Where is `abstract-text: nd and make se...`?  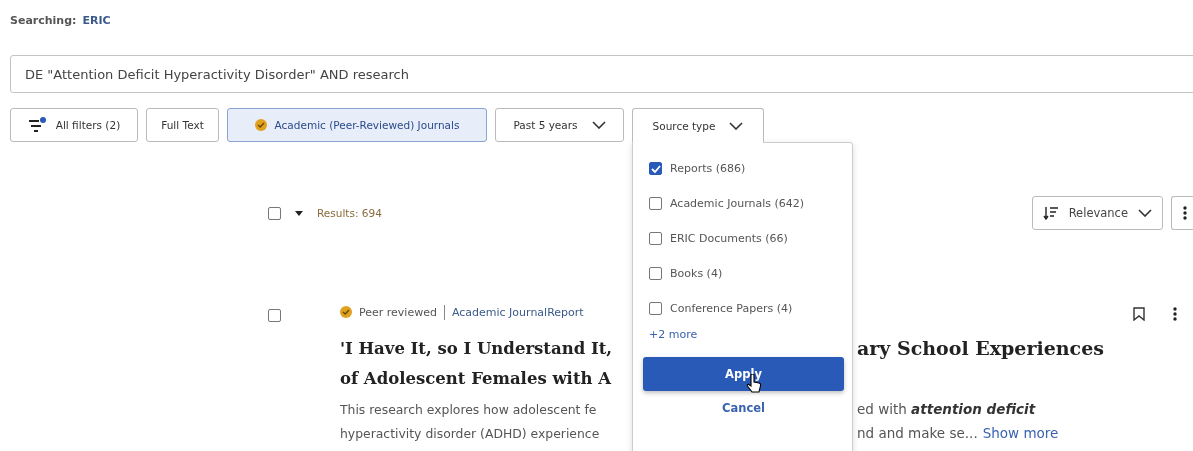
abstract-text: nd and make se... is located at coordinates (917, 433).